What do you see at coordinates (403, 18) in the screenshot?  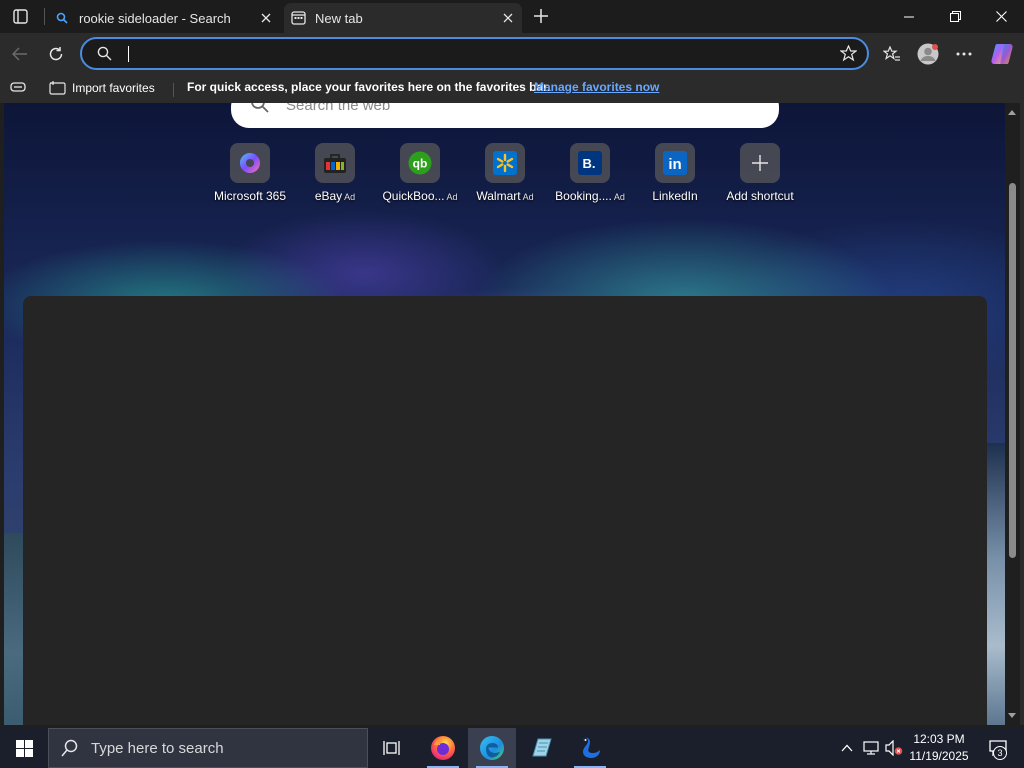 I see `tab-new-tab: New tab` at bounding box center [403, 18].